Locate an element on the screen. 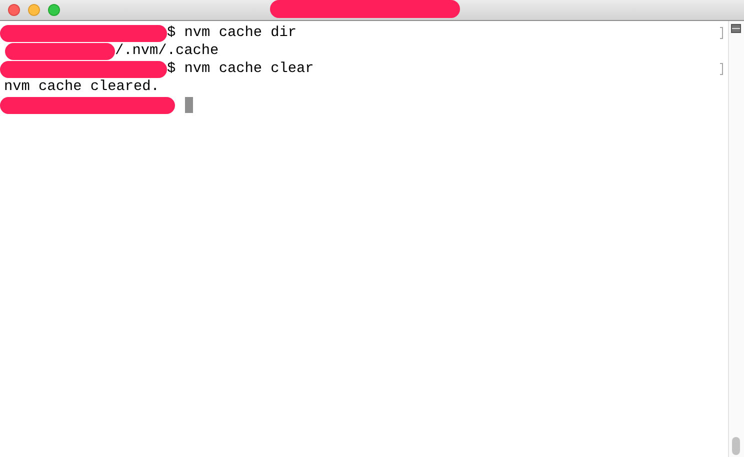 This screenshot has height=457, width=744. scroll-thumb is located at coordinates (736, 446).